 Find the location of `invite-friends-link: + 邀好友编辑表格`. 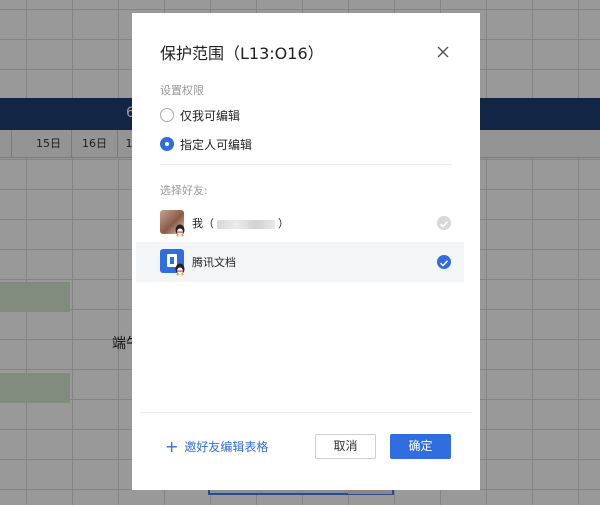

invite-friends-link: + 邀好友编辑表格 is located at coordinates (216, 446).